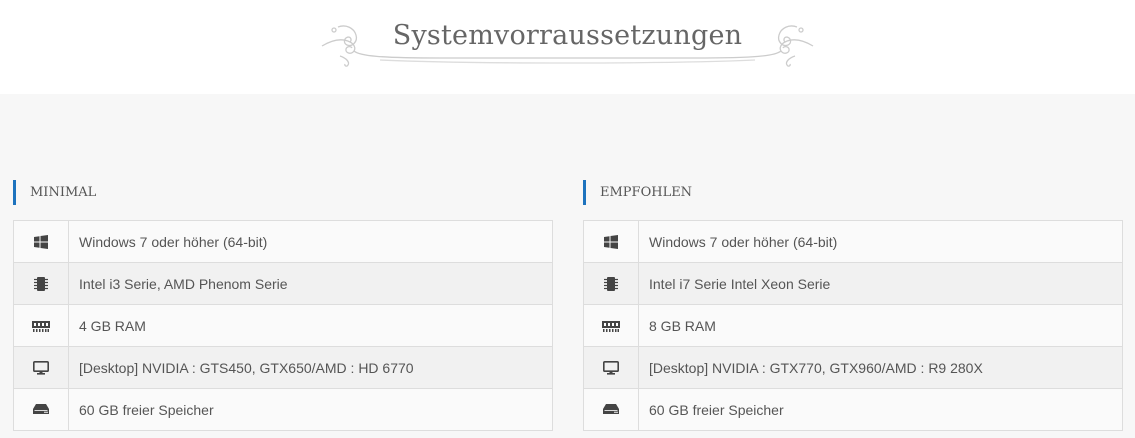 This screenshot has width=1135, height=438. I want to click on spec-row: Intel i7 Serie Intel Xeon Serie, so click(853, 284).